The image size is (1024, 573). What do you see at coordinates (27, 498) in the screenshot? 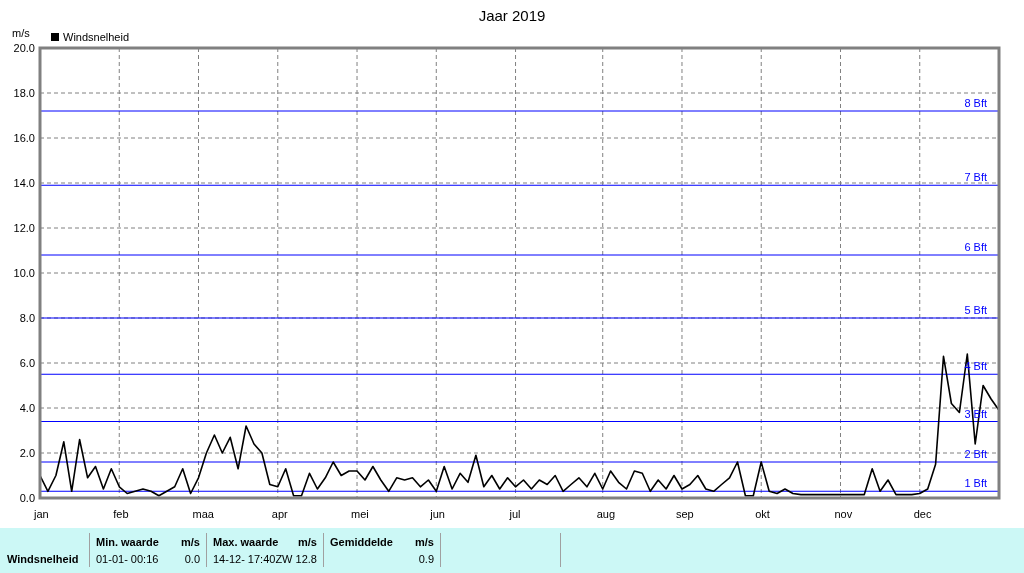
I see `y-tick-label: 0.0` at bounding box center [27, 498].